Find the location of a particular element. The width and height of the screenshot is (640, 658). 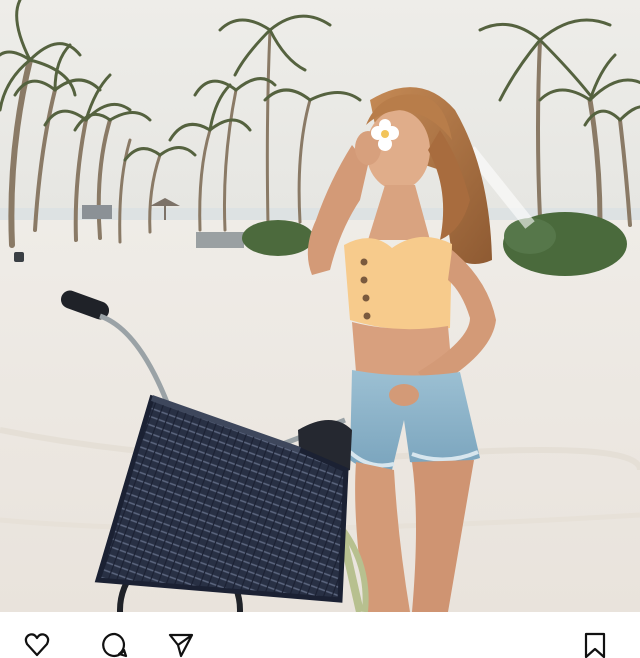

bookmark-icon is located at coordinates (595, 645).